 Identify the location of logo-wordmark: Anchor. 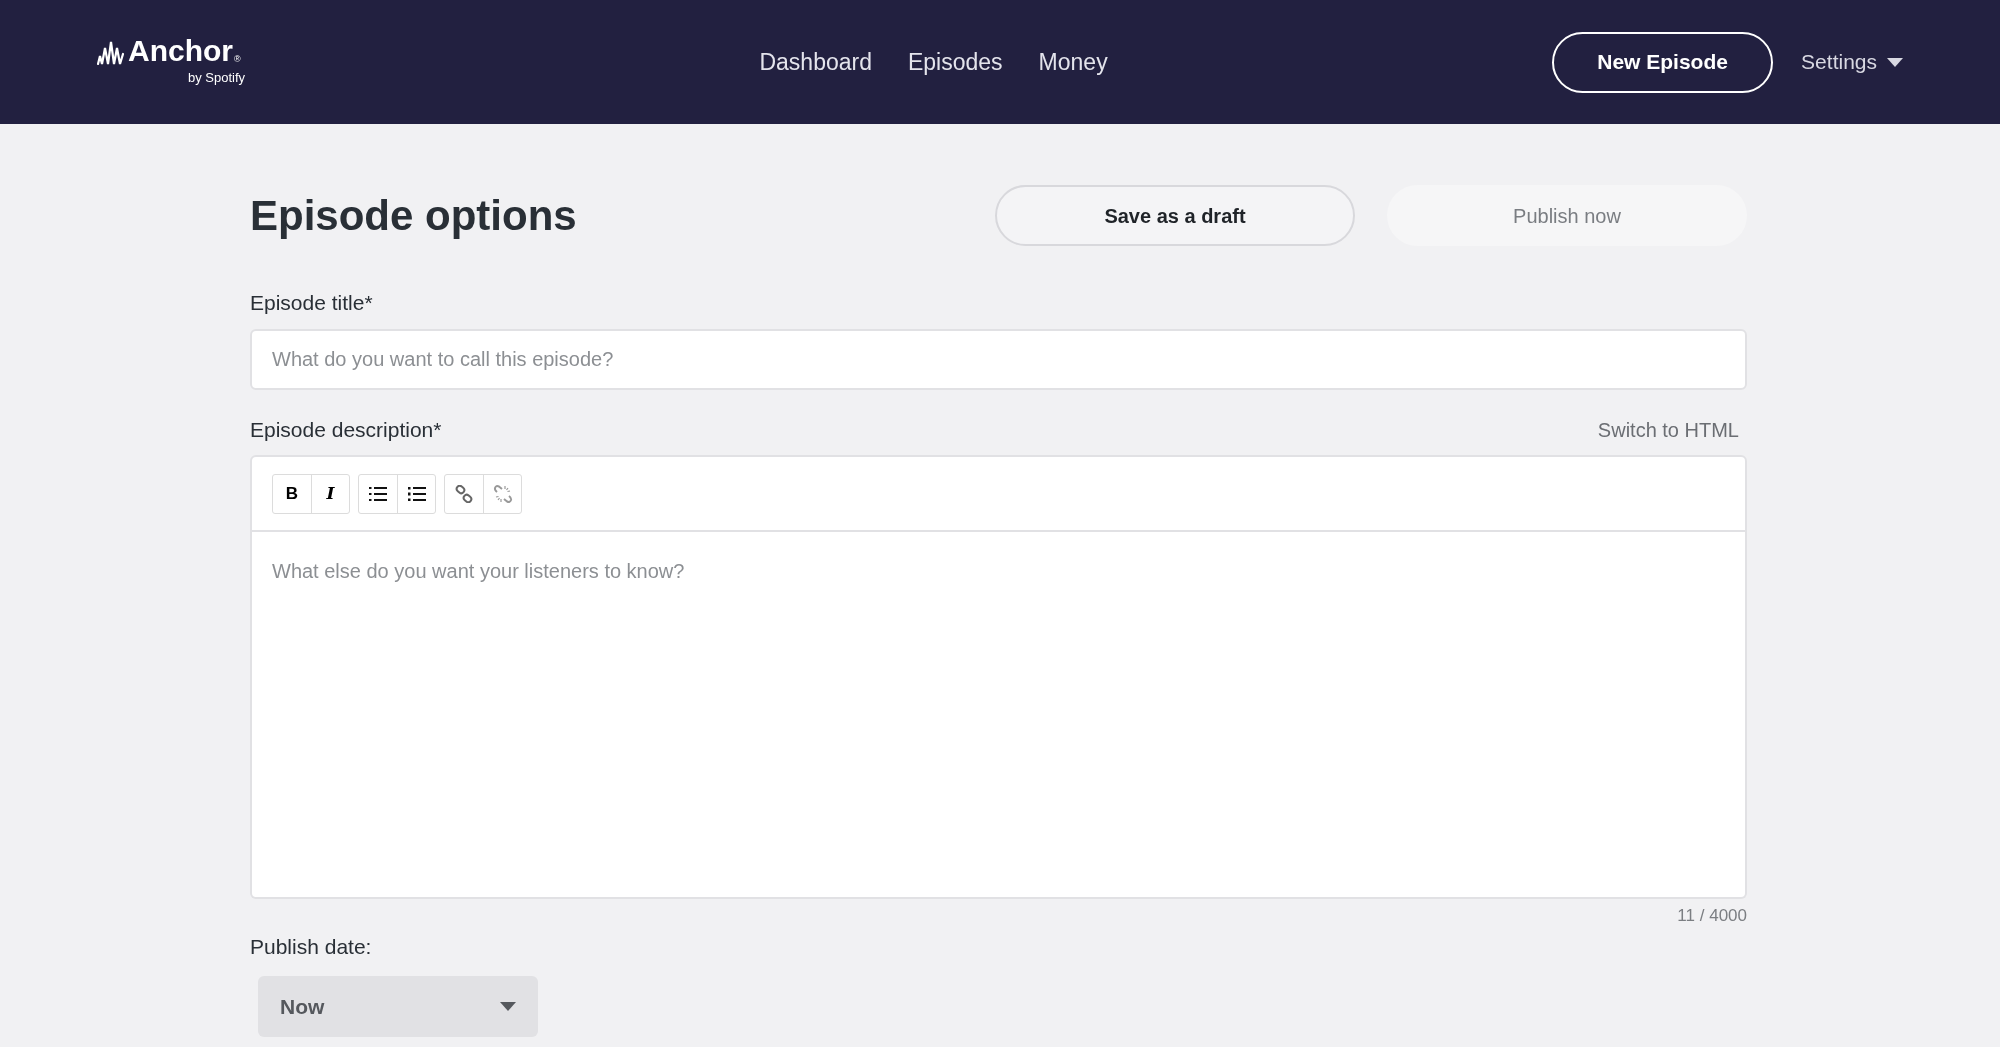
(180, 51).